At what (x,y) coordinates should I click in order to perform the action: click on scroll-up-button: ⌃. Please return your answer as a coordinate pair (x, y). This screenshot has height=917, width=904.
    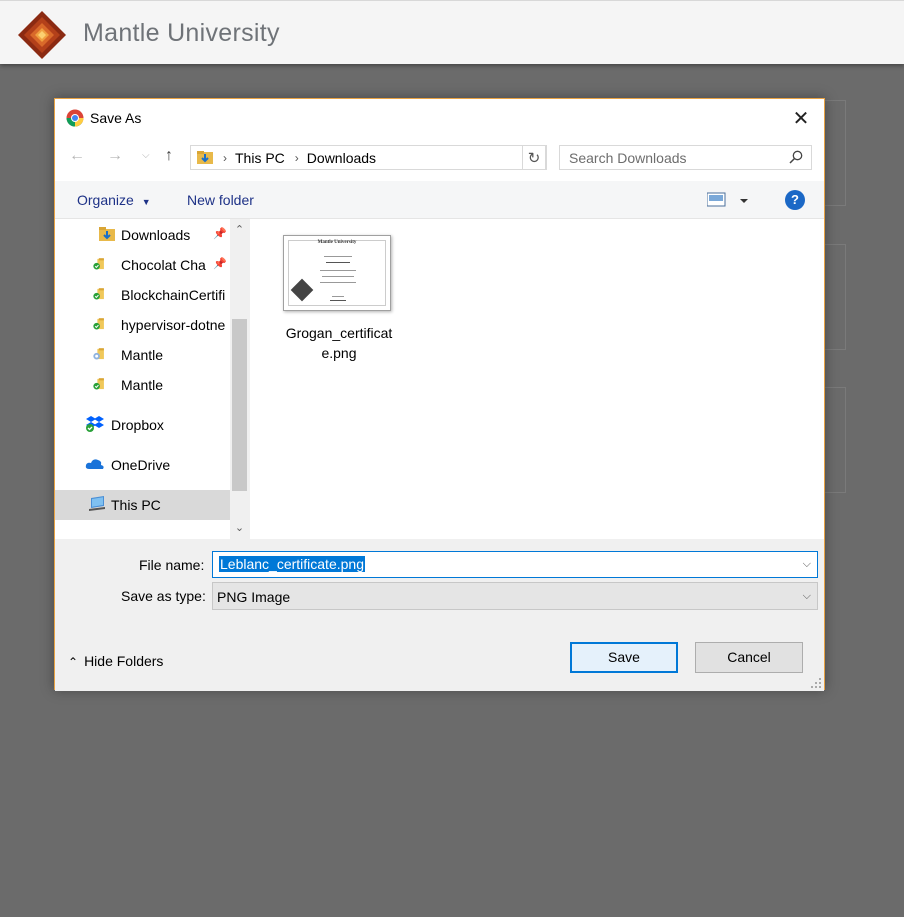
    Looking at the image, I should click on (239, 230).